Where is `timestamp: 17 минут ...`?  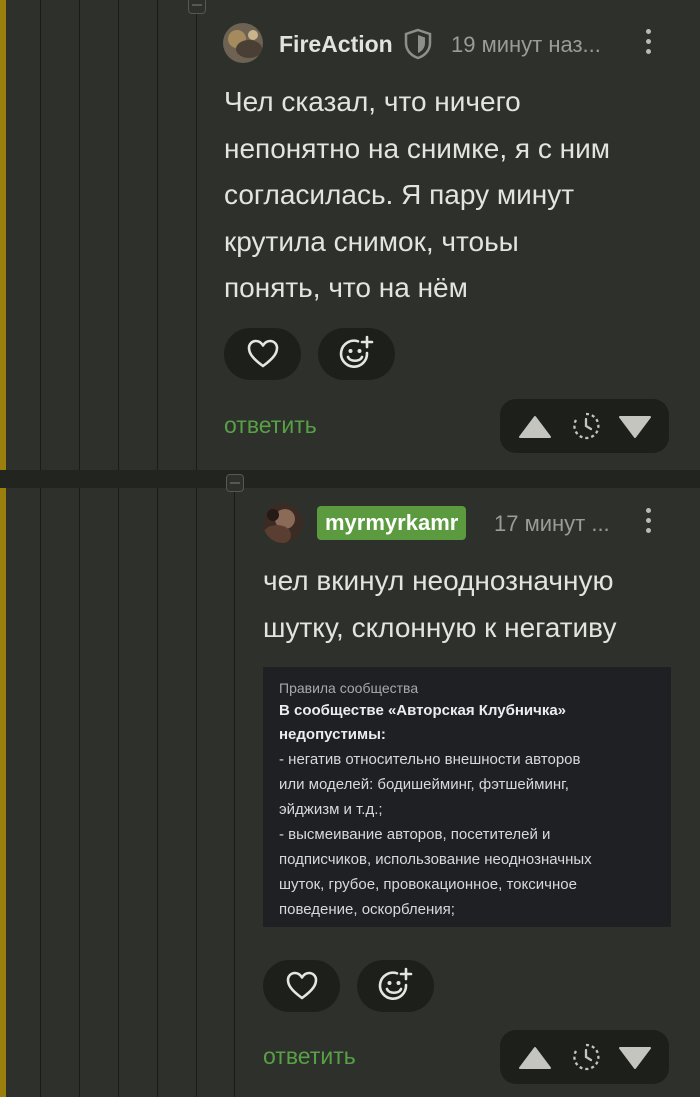 timestamp: 17 минут ... is located at coordinates (552, 523).